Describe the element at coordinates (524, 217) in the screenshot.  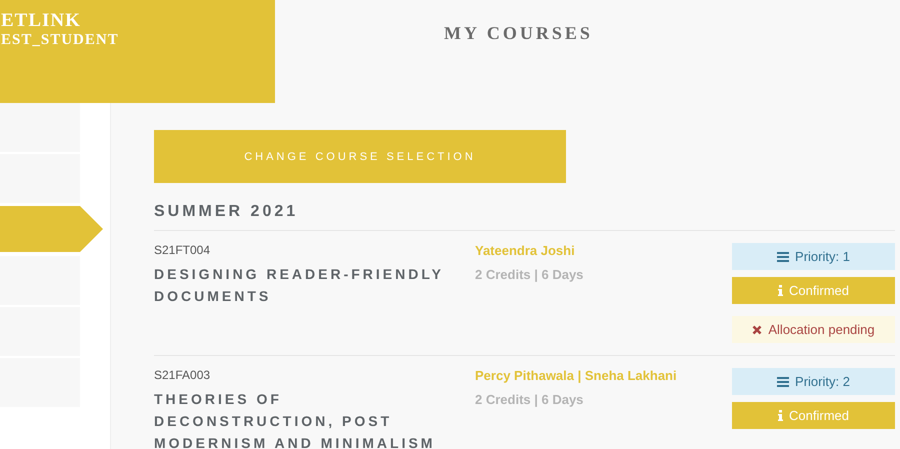
I see `term-heading: SUMMER 2021` at that location.